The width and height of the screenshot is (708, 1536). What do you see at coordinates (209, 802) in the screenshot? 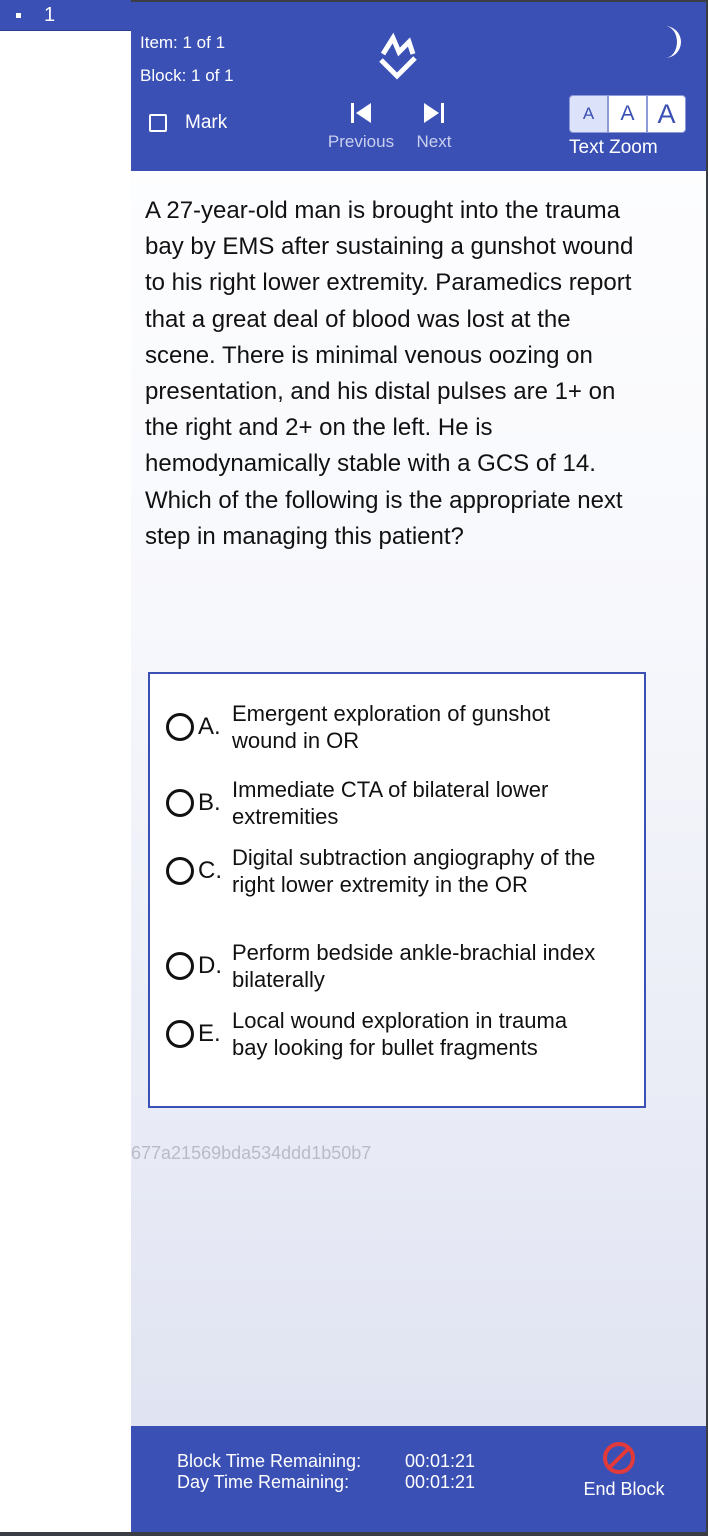
I see `answer-letter: B.` at bounding box center [209, 802].